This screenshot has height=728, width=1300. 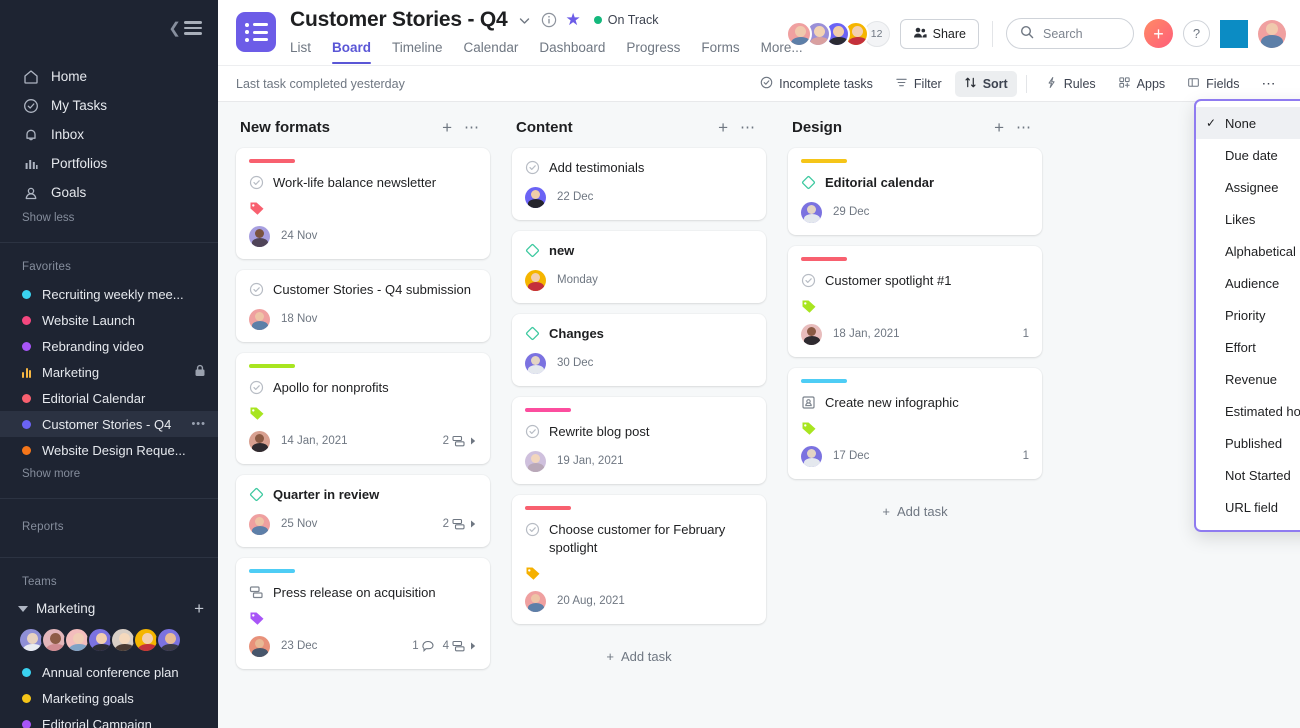 I want to click on task-card: Quarter in review 25 Nov 2, so click(x=363, y=510).